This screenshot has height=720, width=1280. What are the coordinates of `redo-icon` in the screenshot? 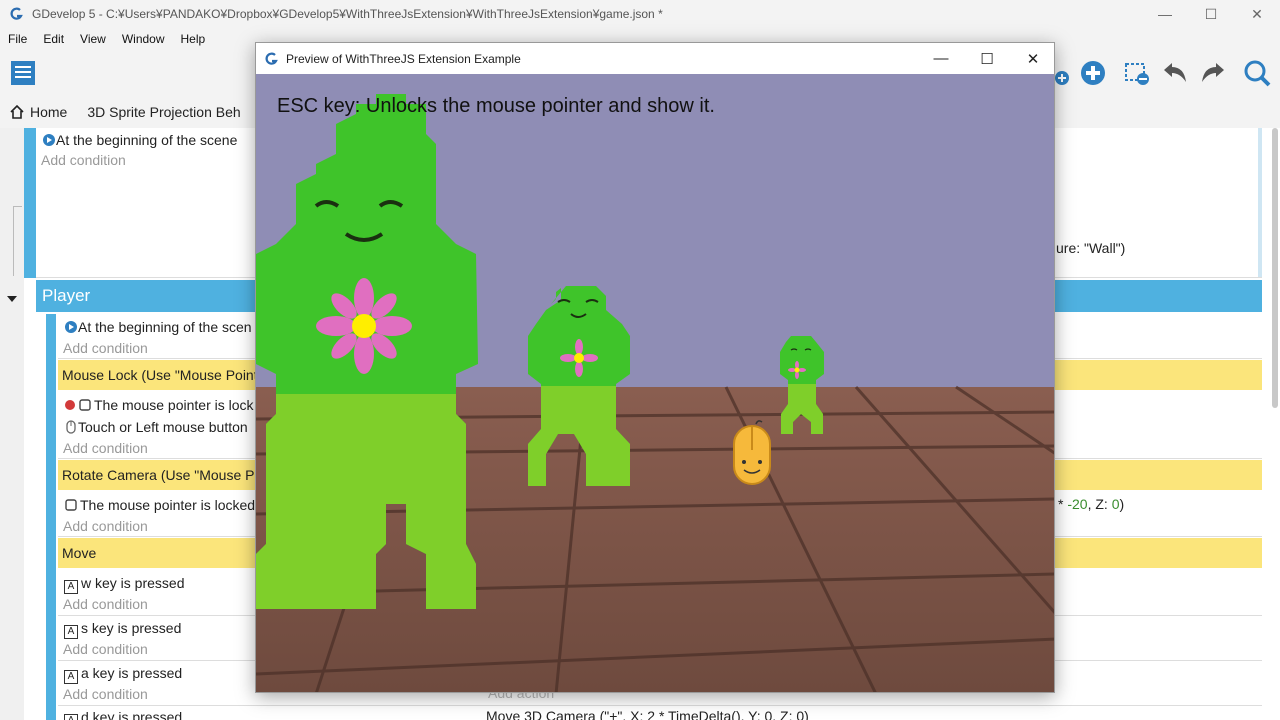 It's located at (1213, 73).